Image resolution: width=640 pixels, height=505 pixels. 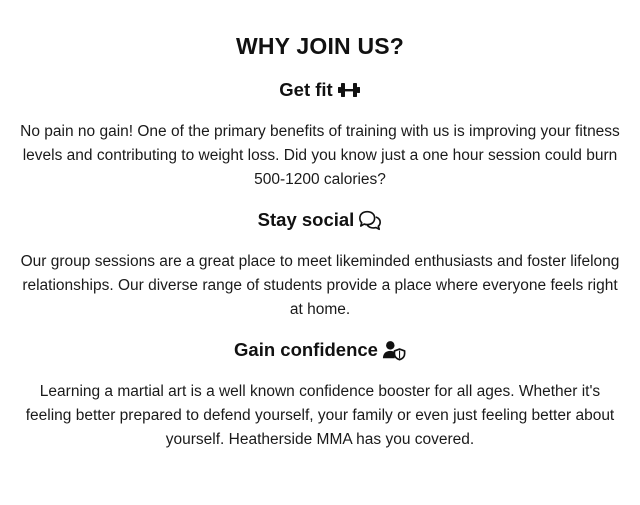 I want to click on benefit-heading-label: Gain confidence, so click(x=306, y=349).